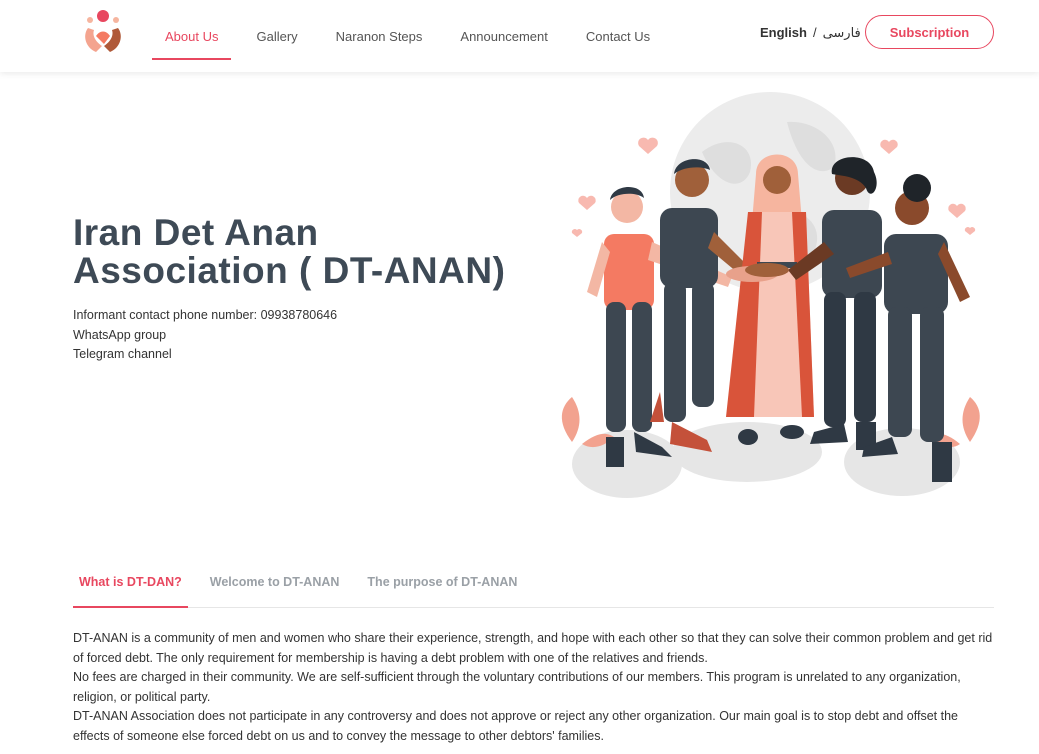  I want to click on whatsapp-link: WhatsApp group, so click(205, 336).